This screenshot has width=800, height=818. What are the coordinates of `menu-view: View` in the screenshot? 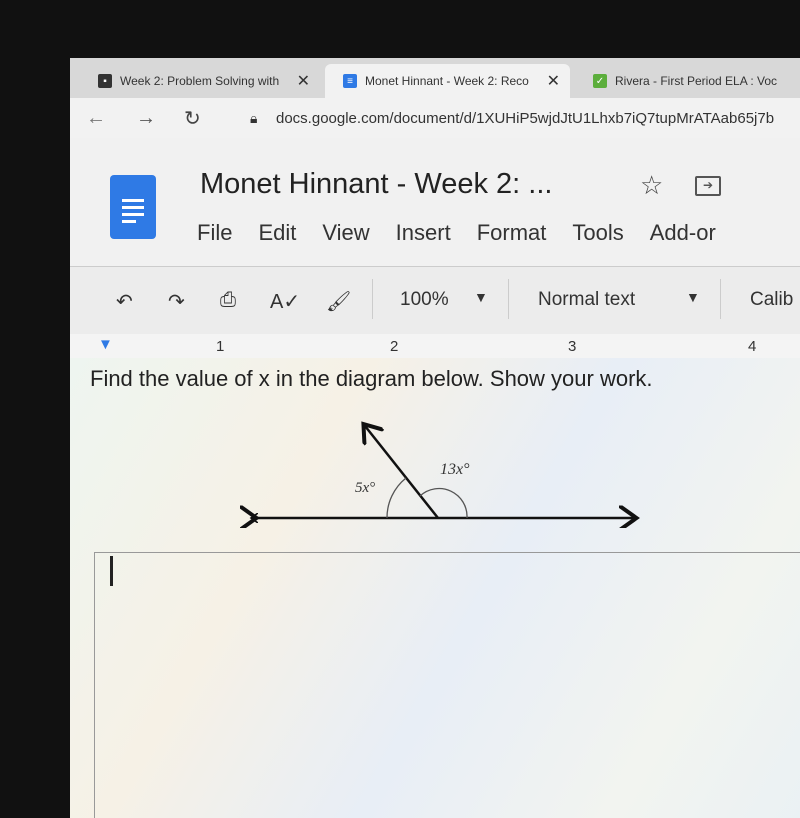 It's located at (345, 233).